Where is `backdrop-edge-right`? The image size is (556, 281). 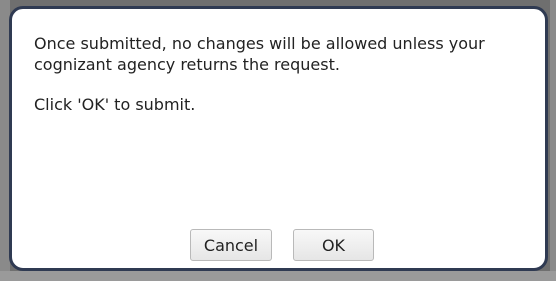 backdrop-edge-right is located at coordinates (553, 140).